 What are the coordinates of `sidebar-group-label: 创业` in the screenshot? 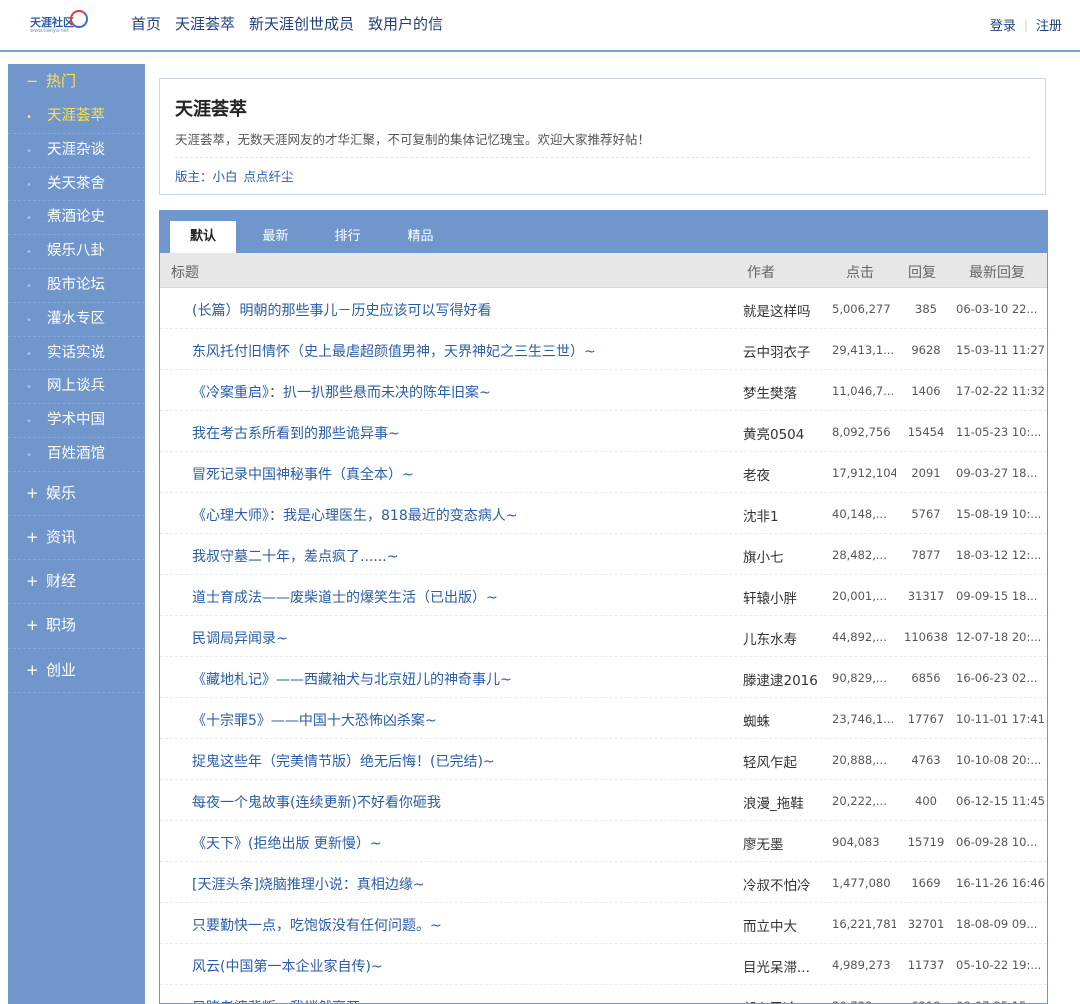 It's located at (61, 669).